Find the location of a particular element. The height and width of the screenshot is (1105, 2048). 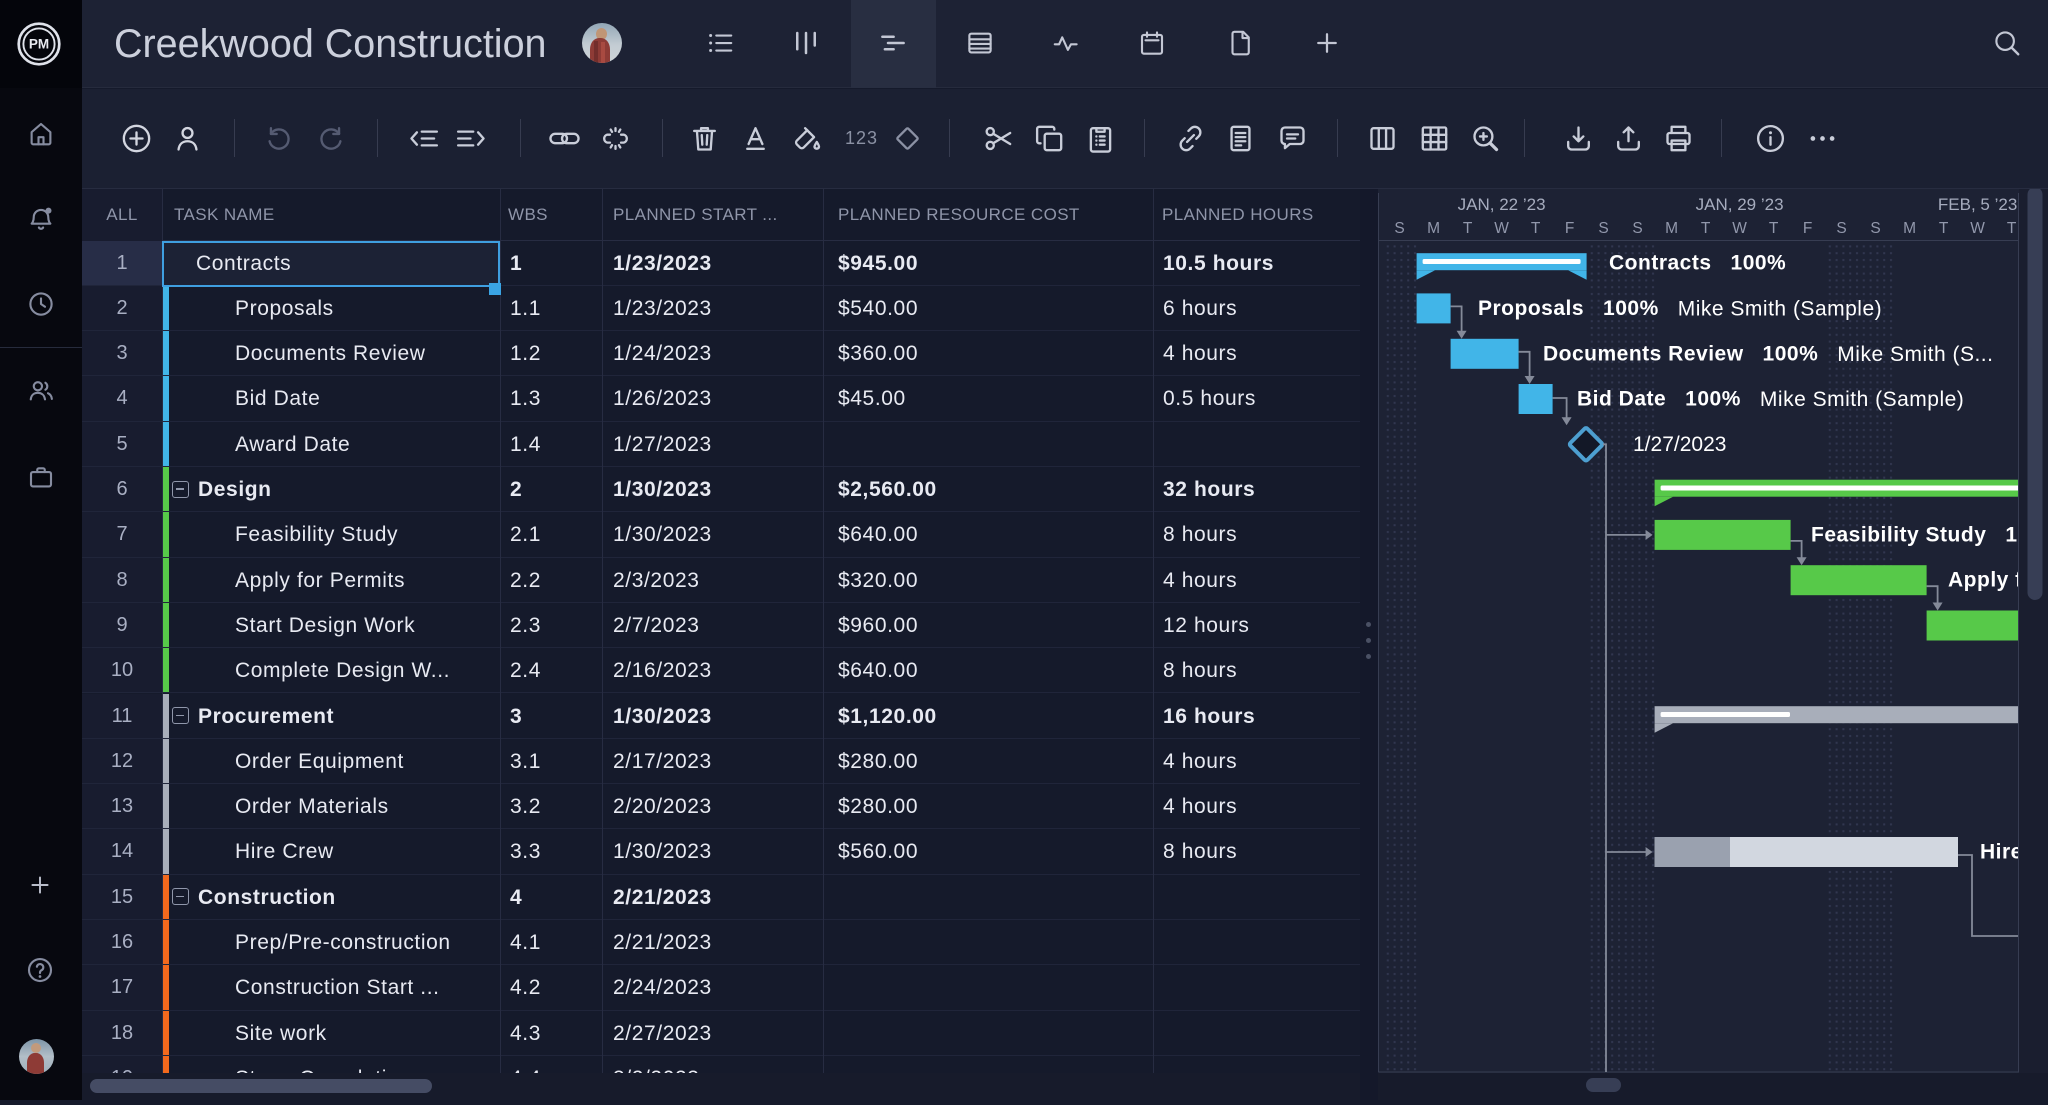

svg-text: PM is located at coordinates (39, 44).